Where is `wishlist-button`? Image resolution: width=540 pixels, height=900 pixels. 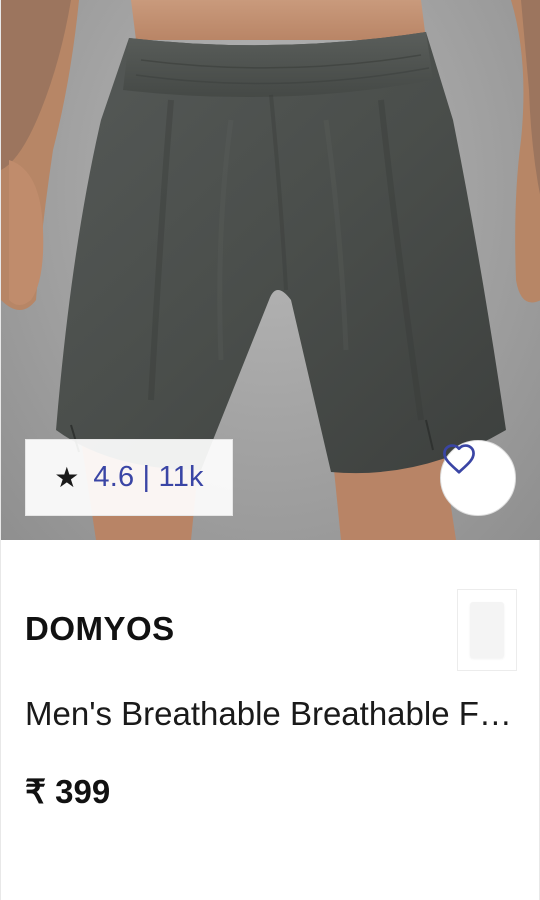
wishlist-button is located at coordinates (478, 478).